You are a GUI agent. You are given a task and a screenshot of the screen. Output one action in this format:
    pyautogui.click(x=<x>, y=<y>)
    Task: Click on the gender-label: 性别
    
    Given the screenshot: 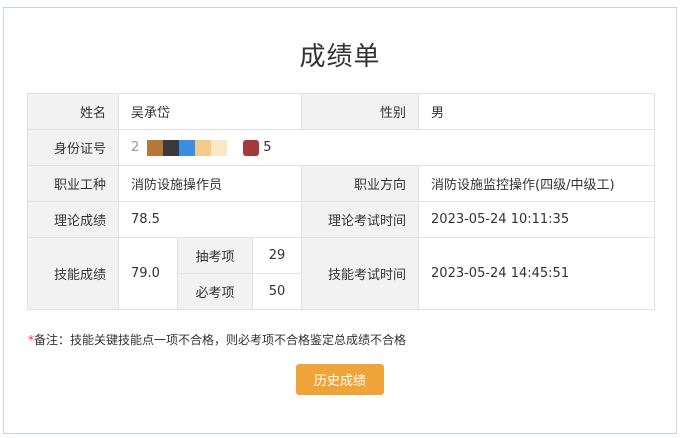 What is the action you would take?
    pyautogui.click(x=360, y=111)
    